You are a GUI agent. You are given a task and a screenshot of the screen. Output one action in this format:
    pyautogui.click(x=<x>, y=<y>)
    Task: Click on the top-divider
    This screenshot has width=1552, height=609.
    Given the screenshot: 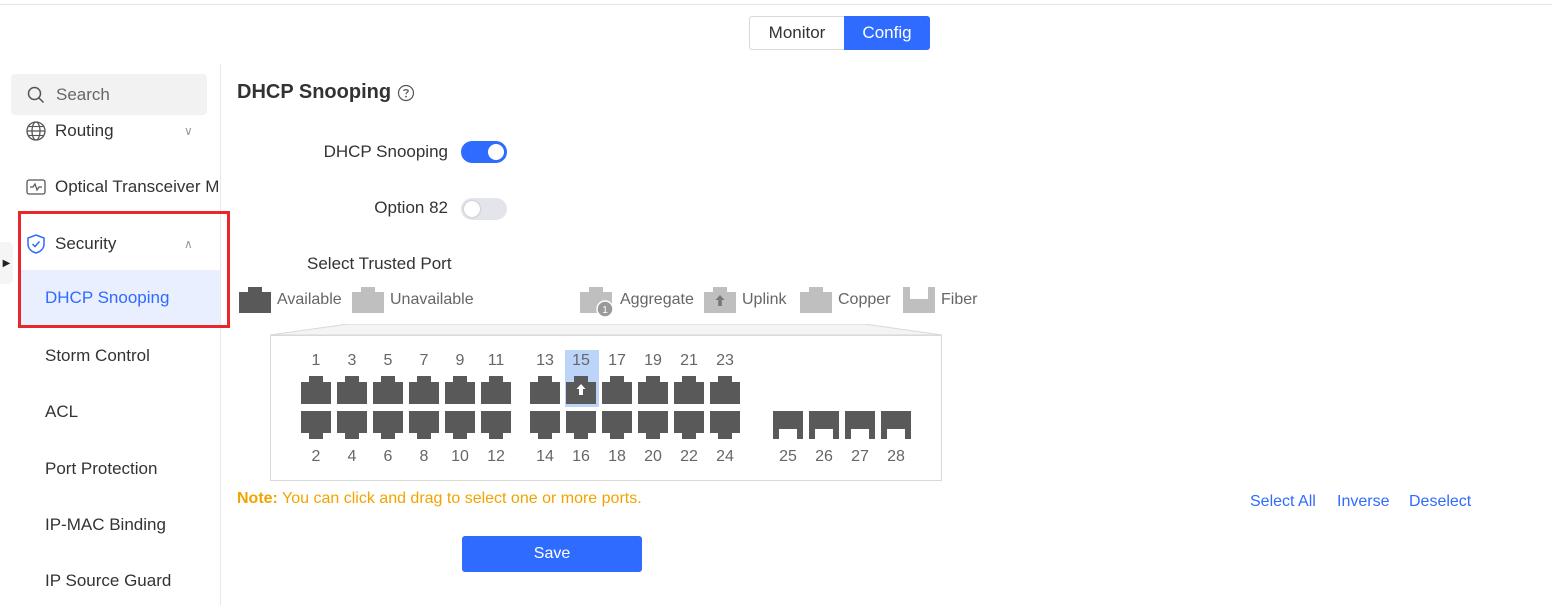 What is the action you would take?
    pyautogui.click(x=776, y=4)
    